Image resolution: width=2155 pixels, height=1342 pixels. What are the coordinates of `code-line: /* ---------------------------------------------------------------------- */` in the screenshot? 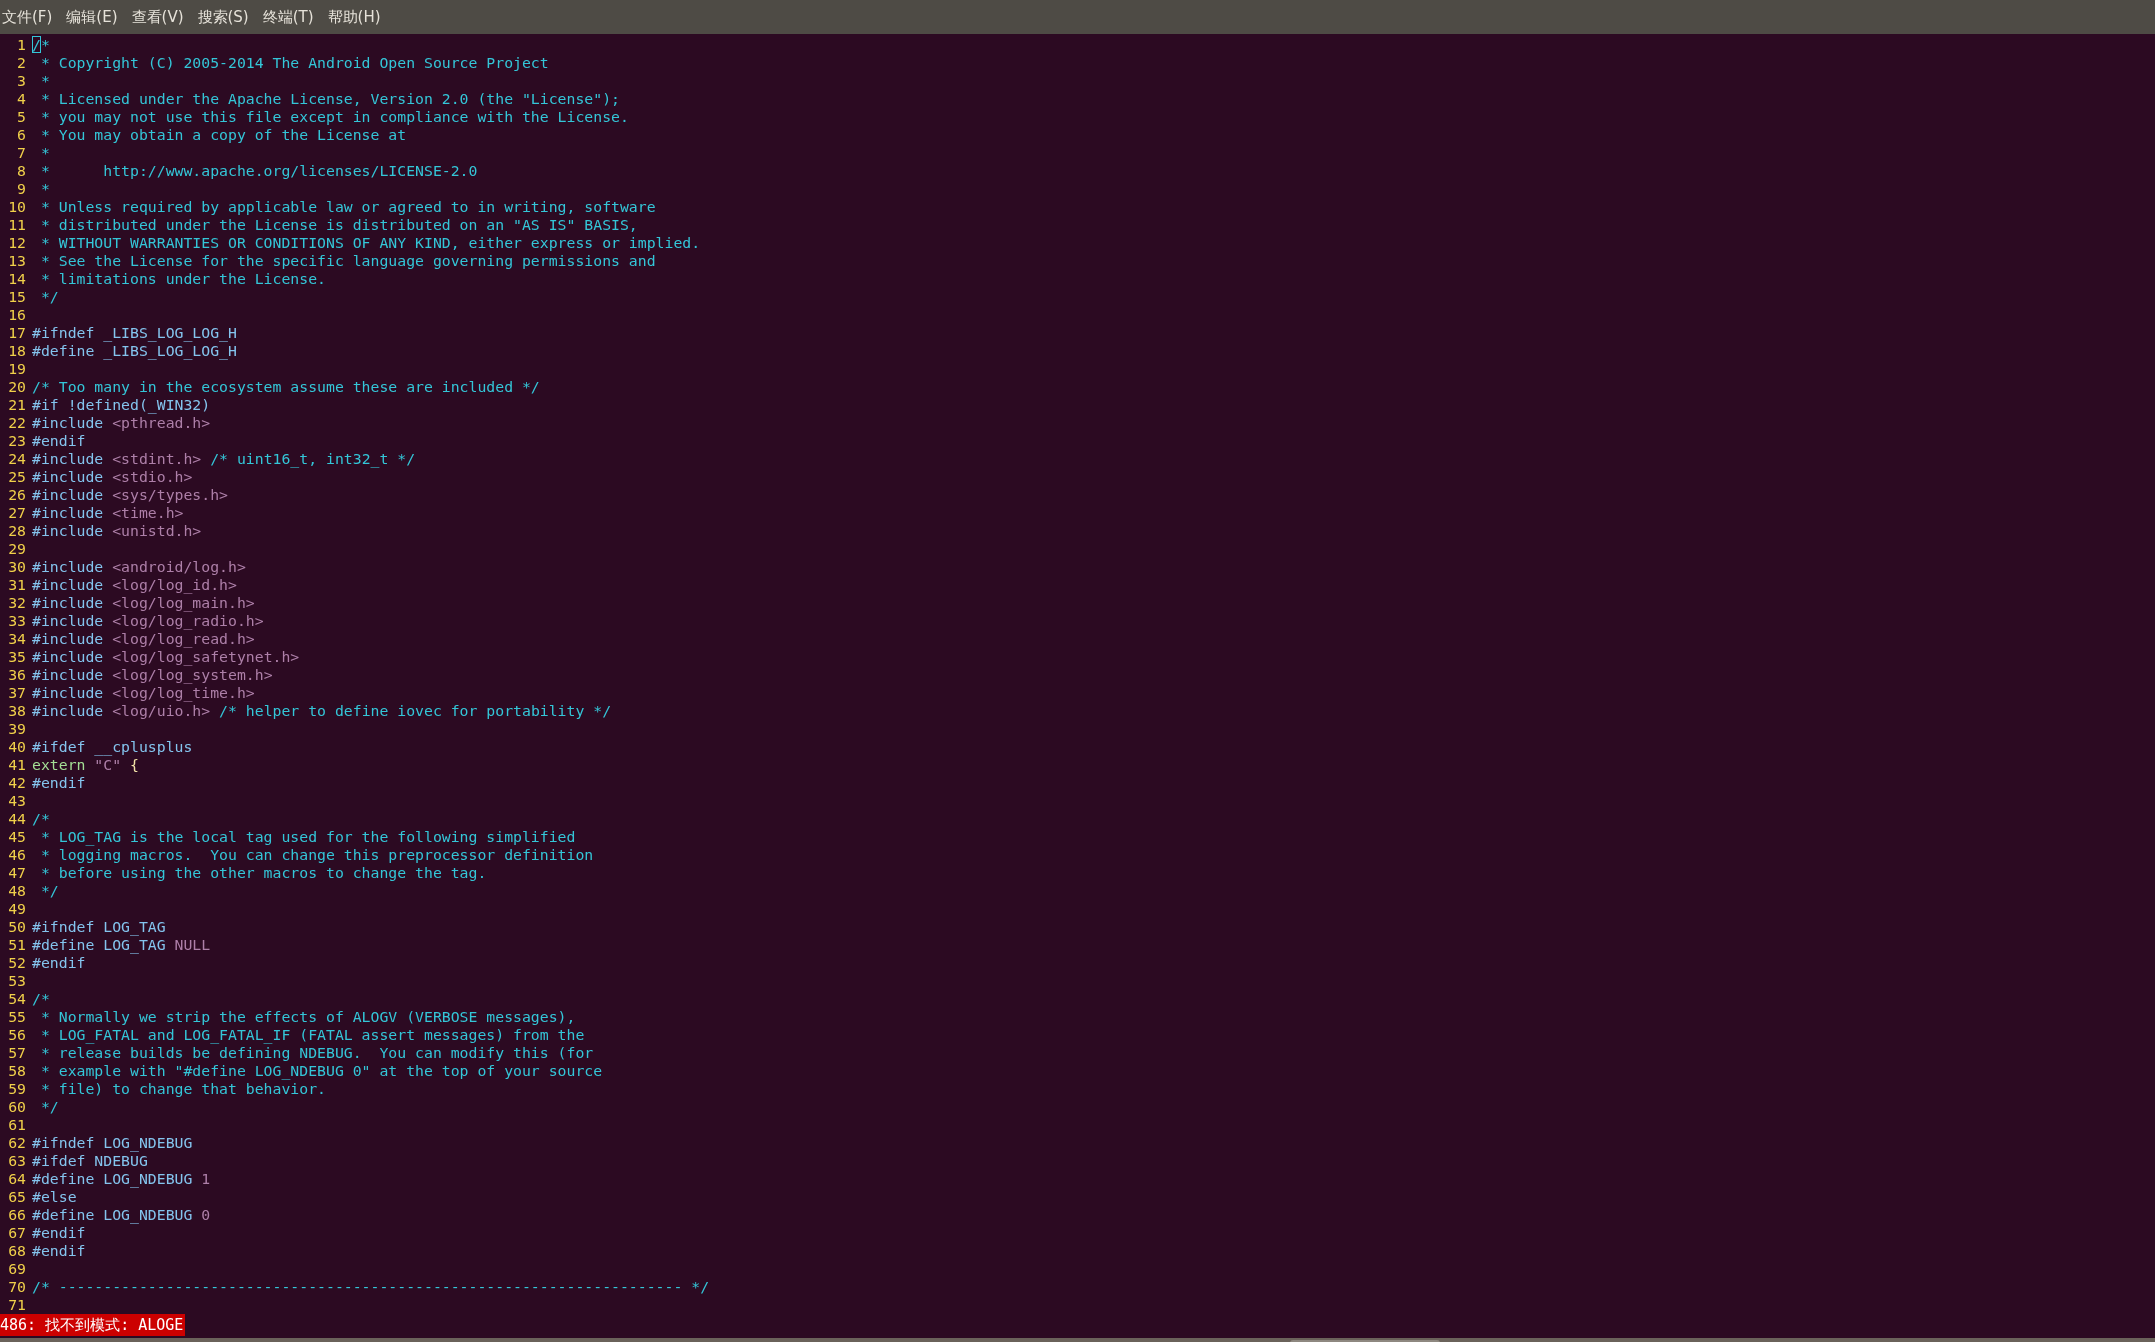 It's located at (371, 1287).